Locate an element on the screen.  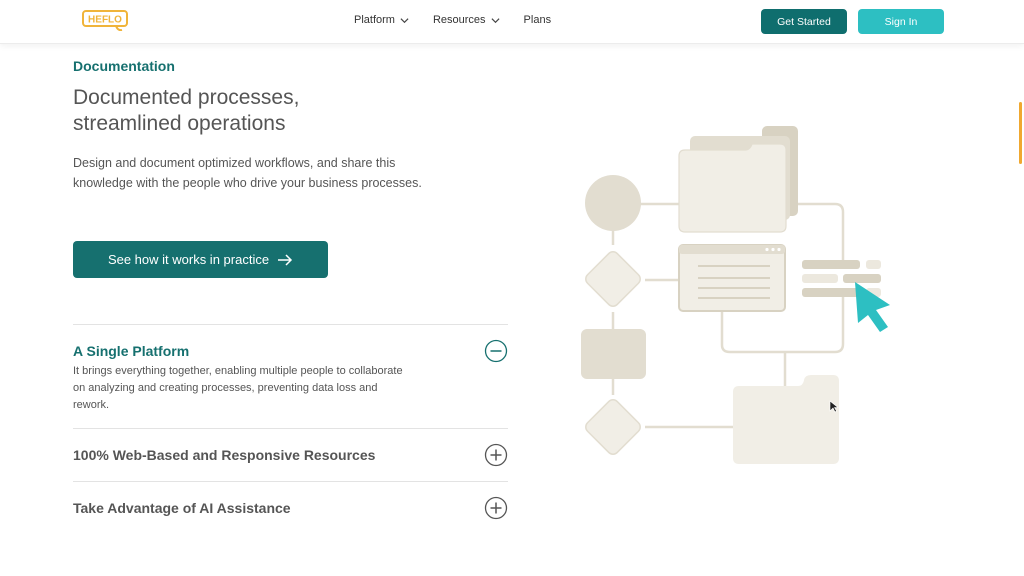
get-started-button: Get Started is located at coordinates (804, 21).